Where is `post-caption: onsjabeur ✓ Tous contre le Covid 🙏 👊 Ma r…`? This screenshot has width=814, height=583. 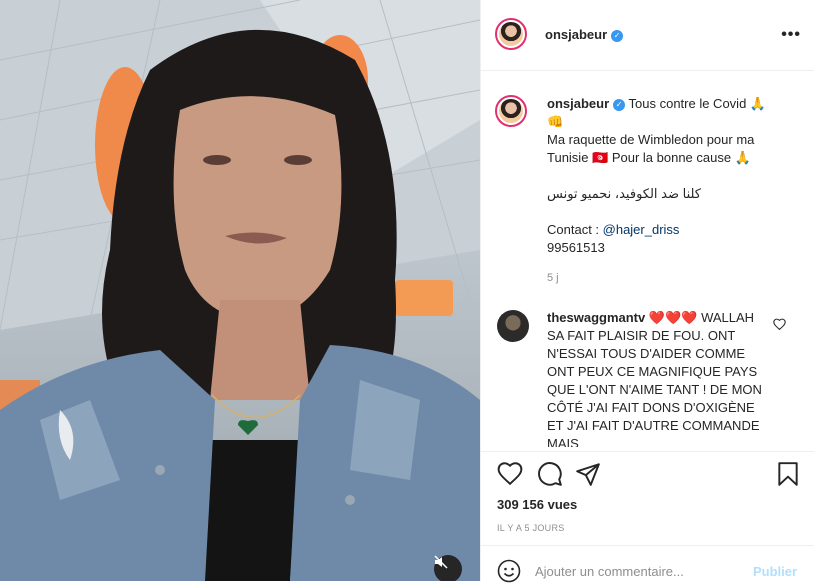 post-caption: onsjabeur ✓ Tous contre le Covid 🙏 👊 Ma r… is located at coordinates (672, 176).